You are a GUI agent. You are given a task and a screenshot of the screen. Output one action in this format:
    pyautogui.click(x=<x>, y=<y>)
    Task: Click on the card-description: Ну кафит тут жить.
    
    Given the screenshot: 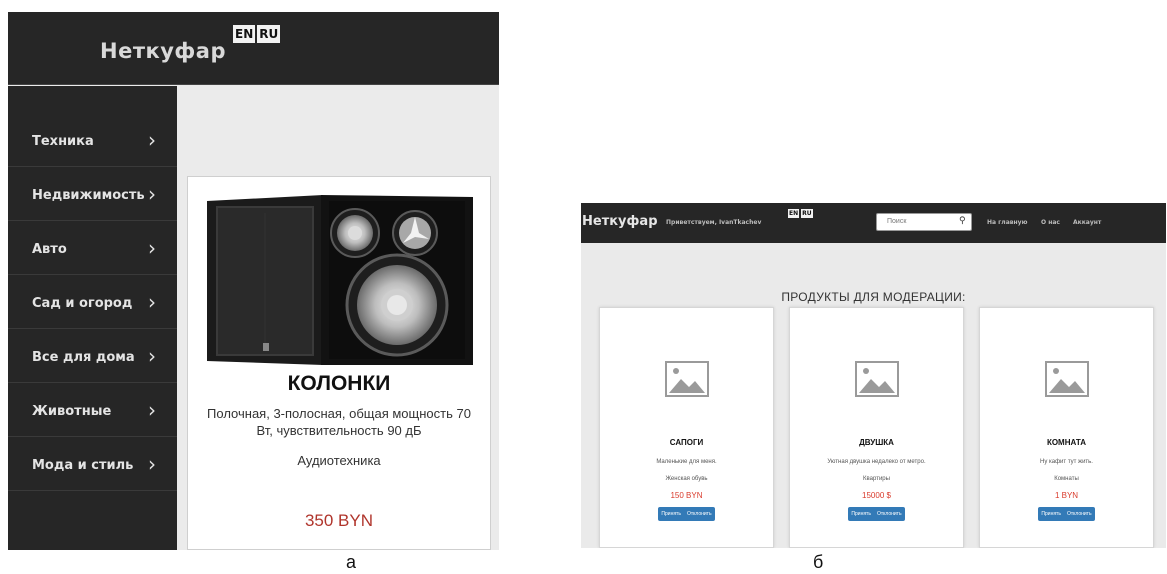 What is the action you would take?
    pyautogui.click(x=1066, y=462)
    